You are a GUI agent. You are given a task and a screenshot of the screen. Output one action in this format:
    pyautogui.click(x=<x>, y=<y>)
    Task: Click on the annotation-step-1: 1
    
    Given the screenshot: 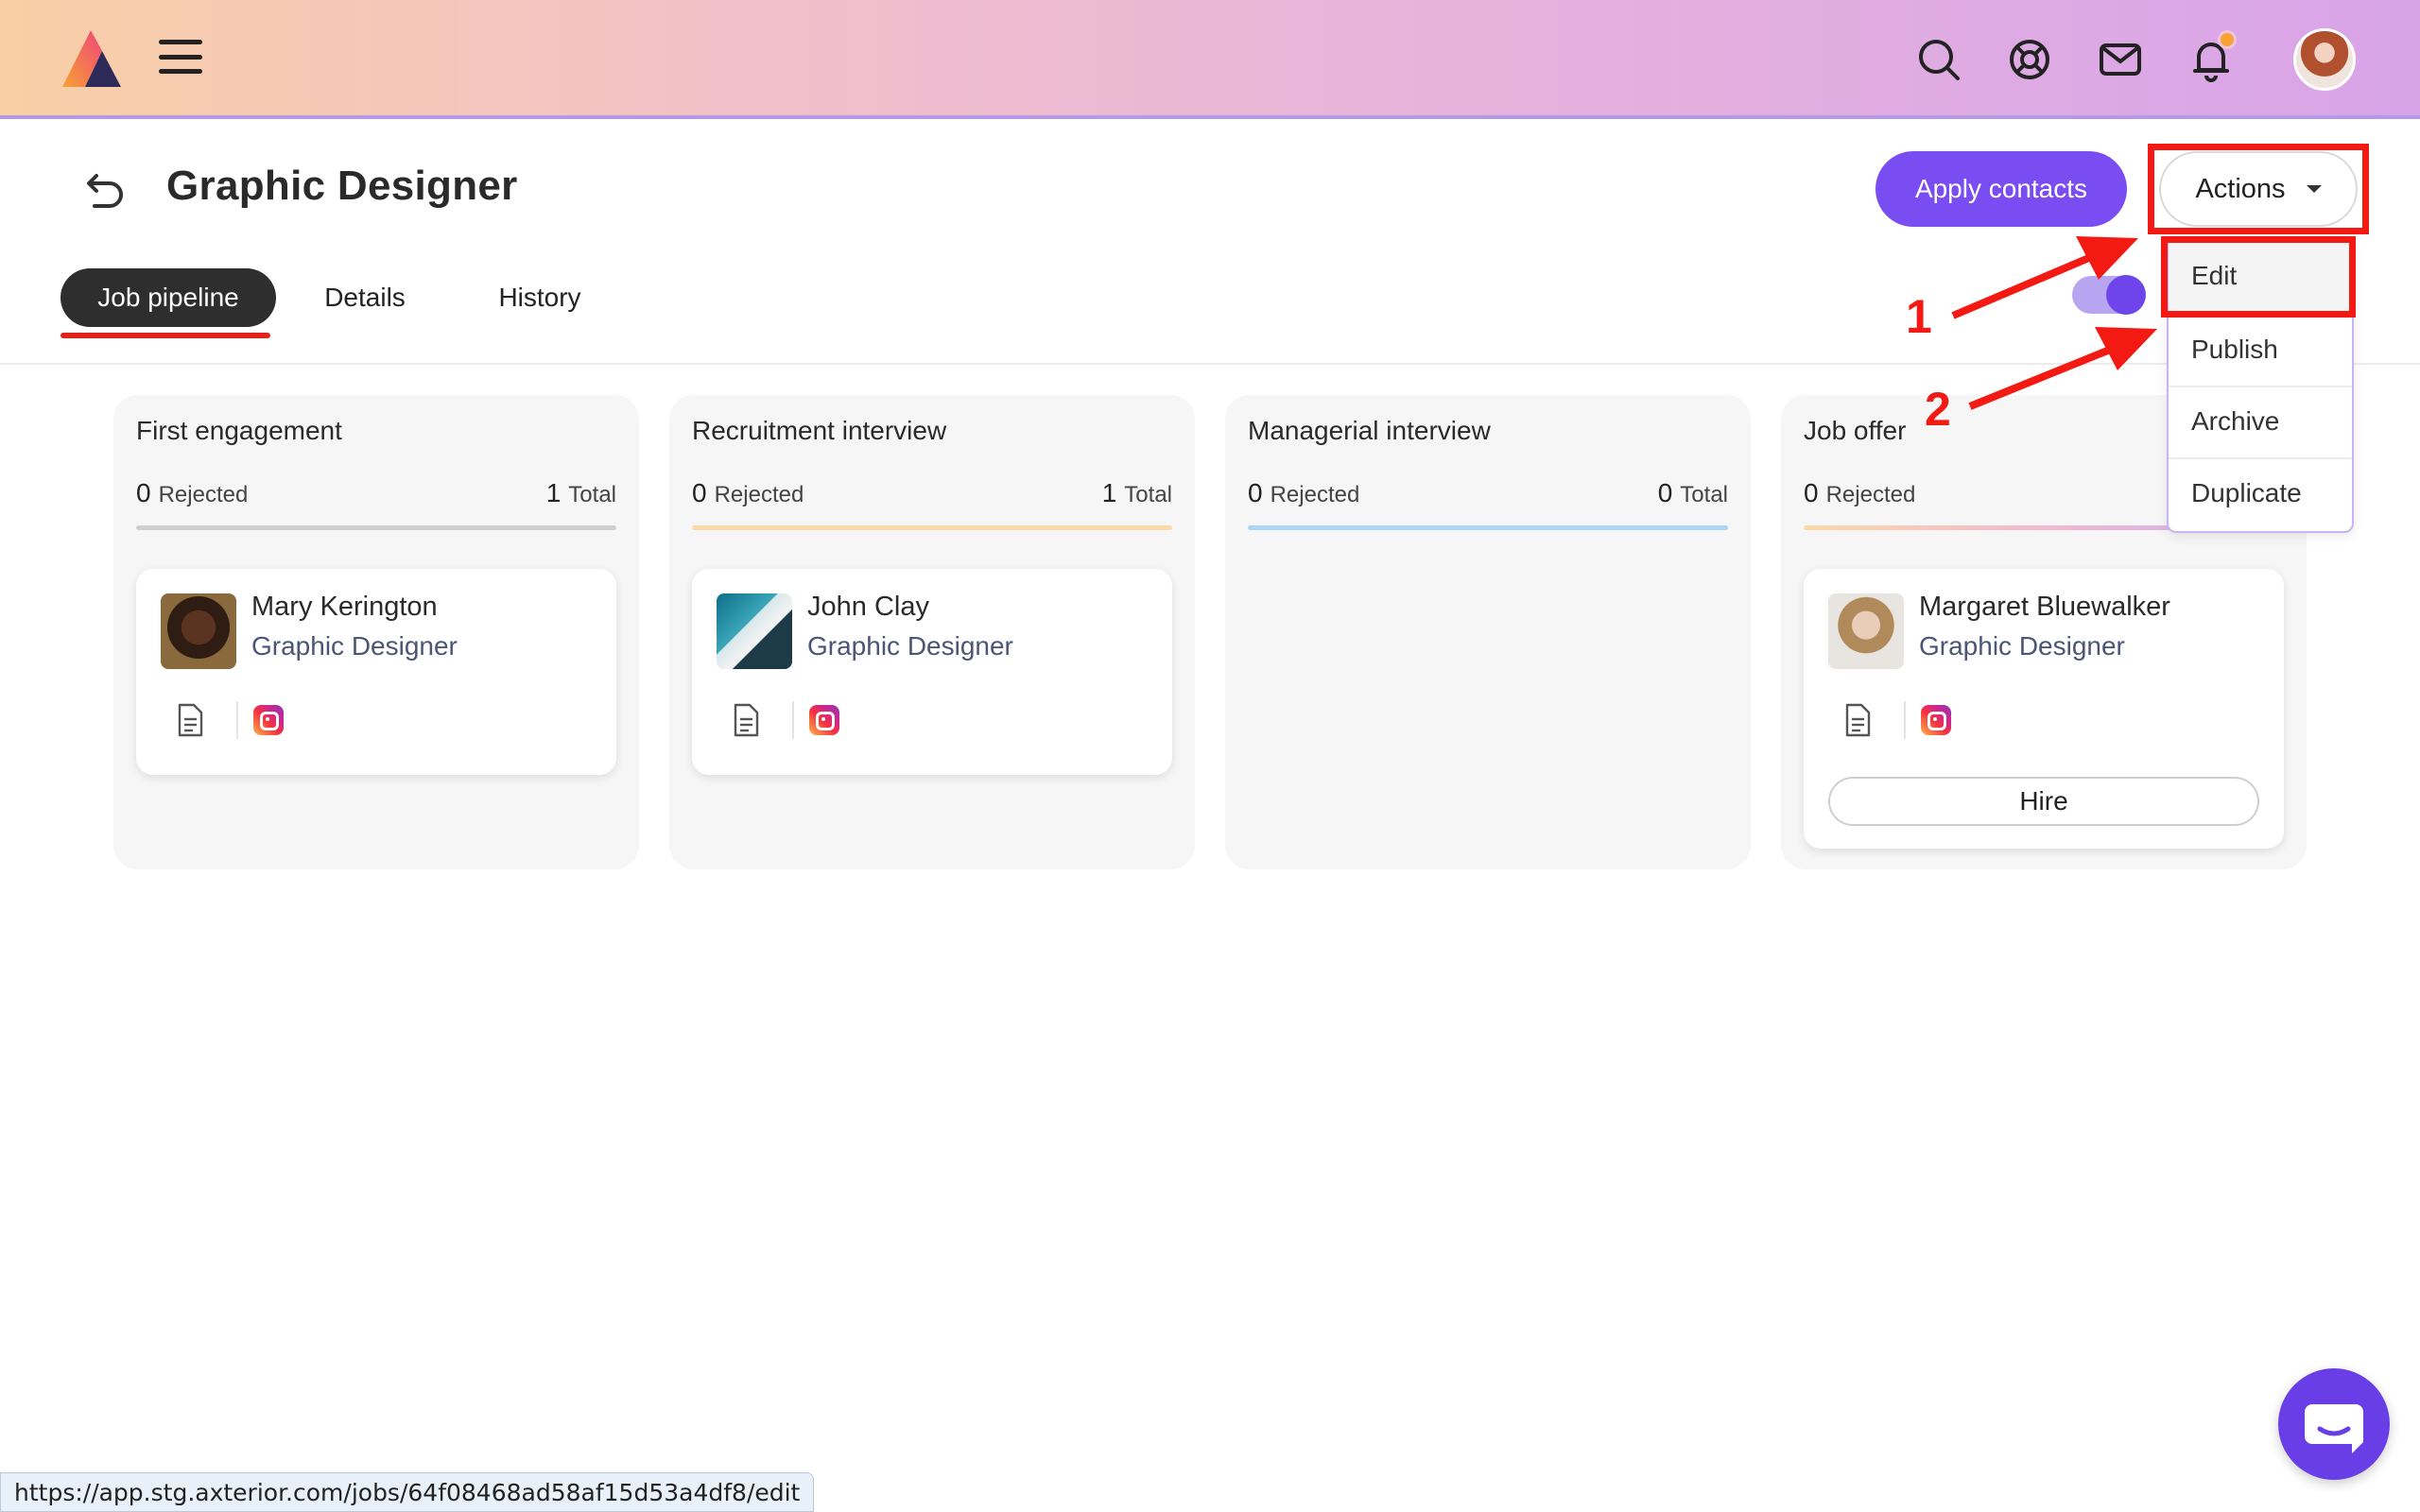 What is the action you would take?
    pyautogui.click(x=1919, y=316)
    